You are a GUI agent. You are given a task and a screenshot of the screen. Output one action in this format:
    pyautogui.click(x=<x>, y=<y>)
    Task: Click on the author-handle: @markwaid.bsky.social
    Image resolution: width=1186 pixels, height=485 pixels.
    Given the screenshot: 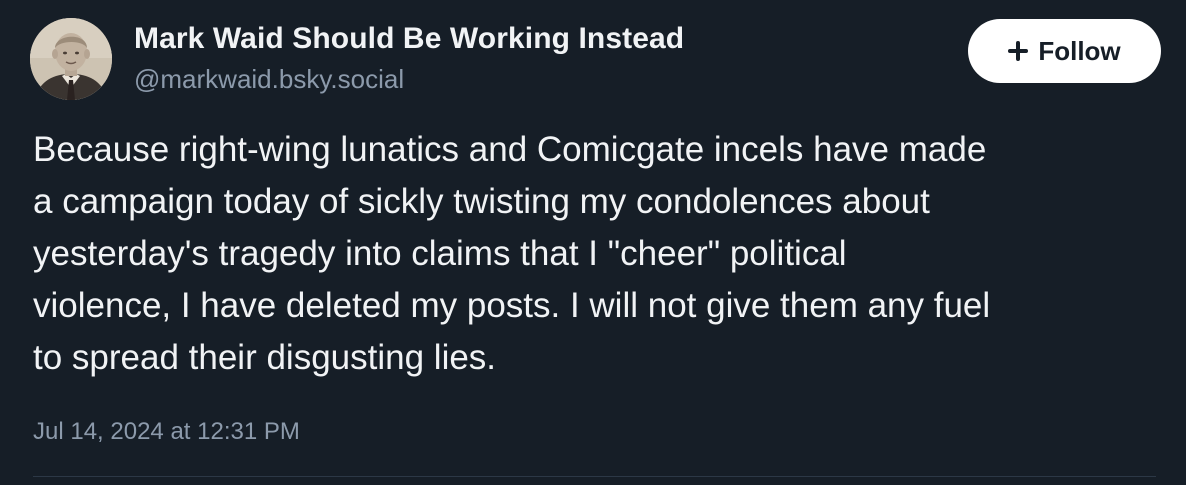 What is the action you would take?
    pyautogui.click(x=269, y=79)
    